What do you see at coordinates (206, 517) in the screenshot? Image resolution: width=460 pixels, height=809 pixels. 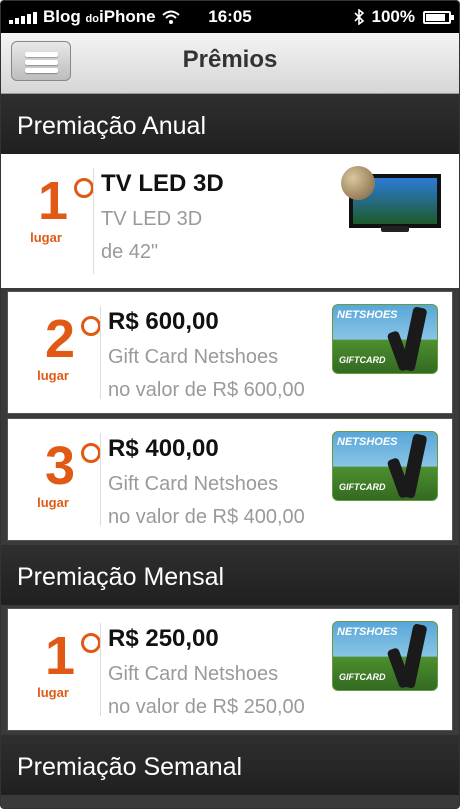 I see `prize-description-line2: no valor de R$ 400,00` at bounding box center [206, 517].